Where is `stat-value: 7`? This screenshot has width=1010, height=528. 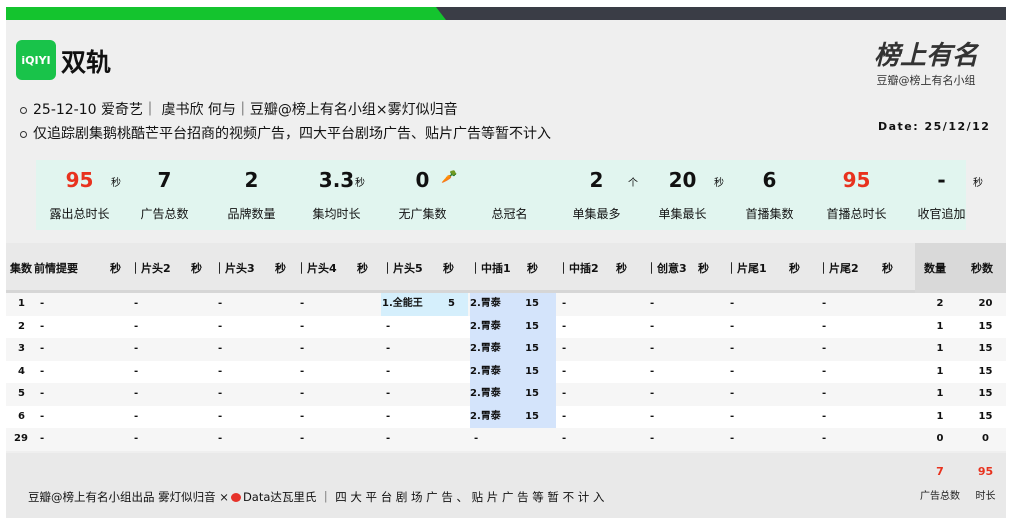
stat-value: 7 is located at coordinates (164, 180).